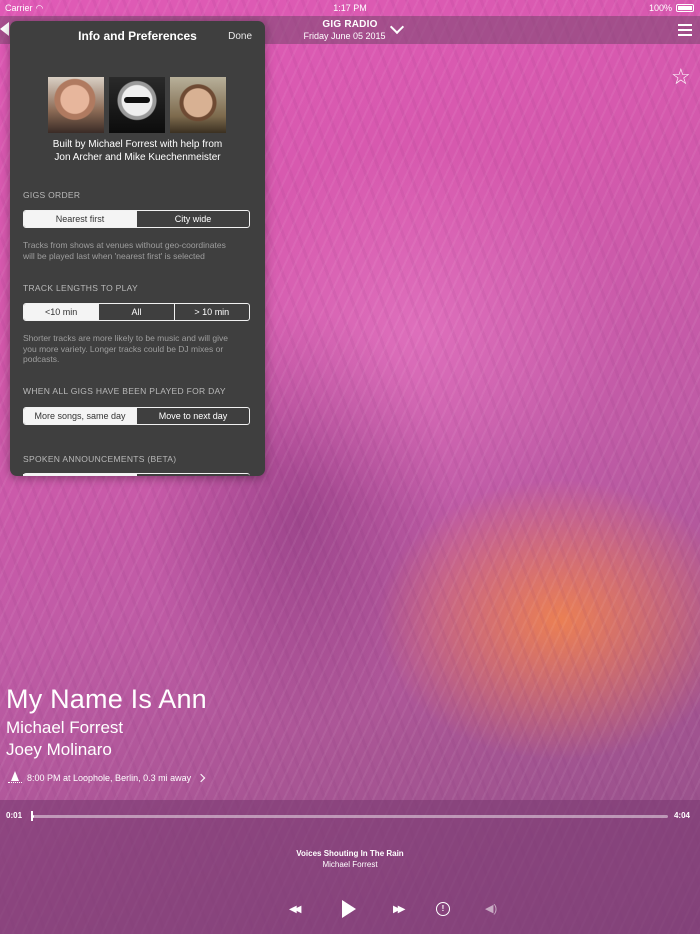  Describe the element at coordinates (80, 416) in the screenshot. I see `segment-more-songs-same-day: More songs, same day` at that location.